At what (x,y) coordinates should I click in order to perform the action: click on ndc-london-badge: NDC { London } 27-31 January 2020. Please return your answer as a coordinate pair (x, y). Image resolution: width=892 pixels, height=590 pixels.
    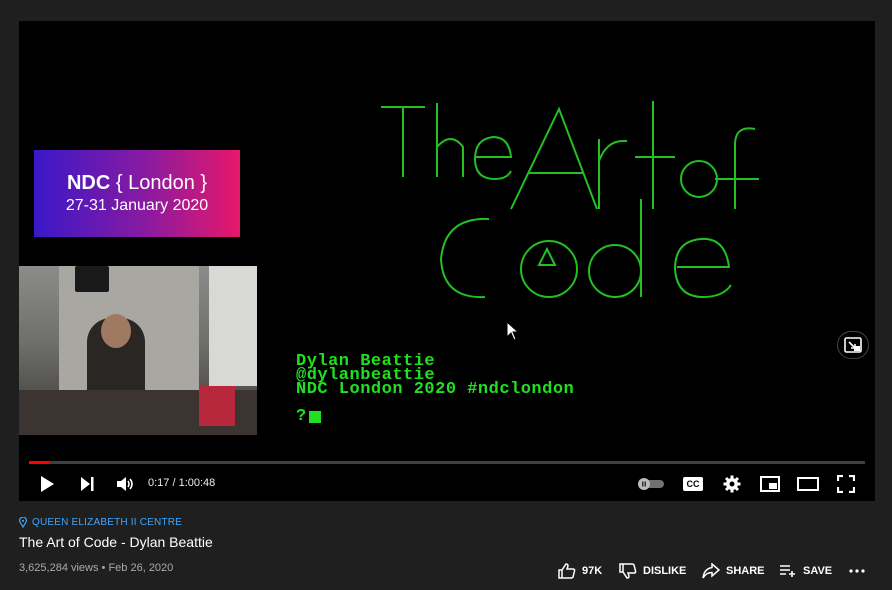
    Looking at the image, I should click on (137, 193).